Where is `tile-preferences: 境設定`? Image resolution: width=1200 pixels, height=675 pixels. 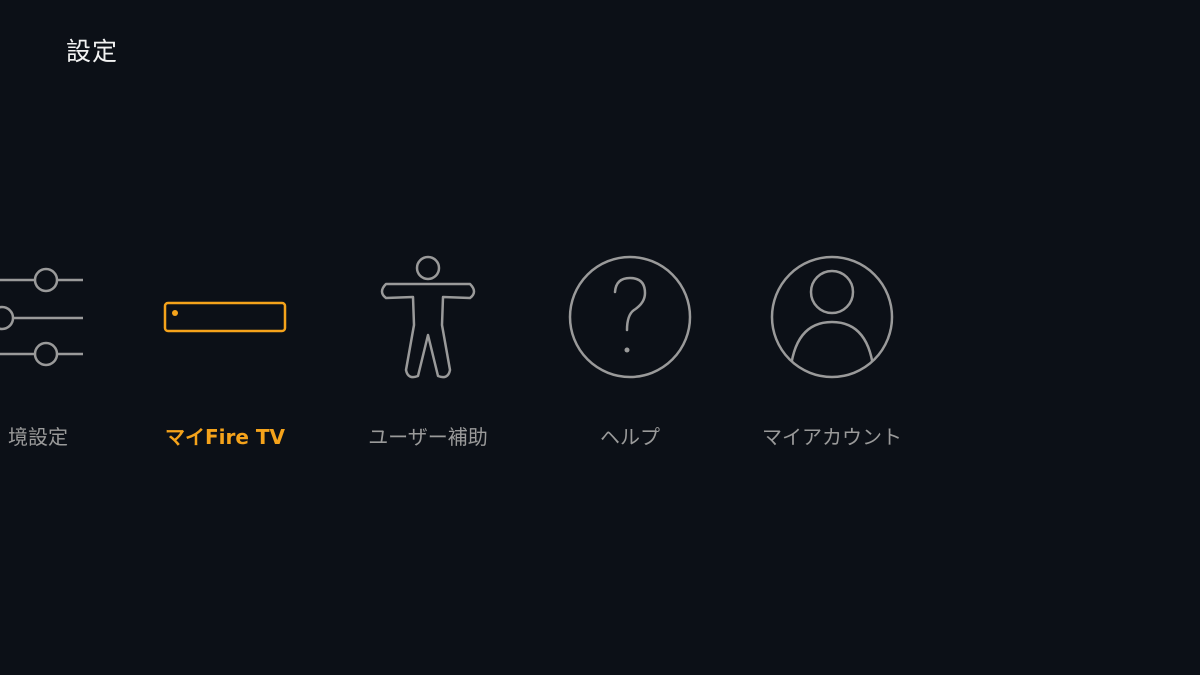
tile-preferences: 境設定 is located at coordinates (69, 355).